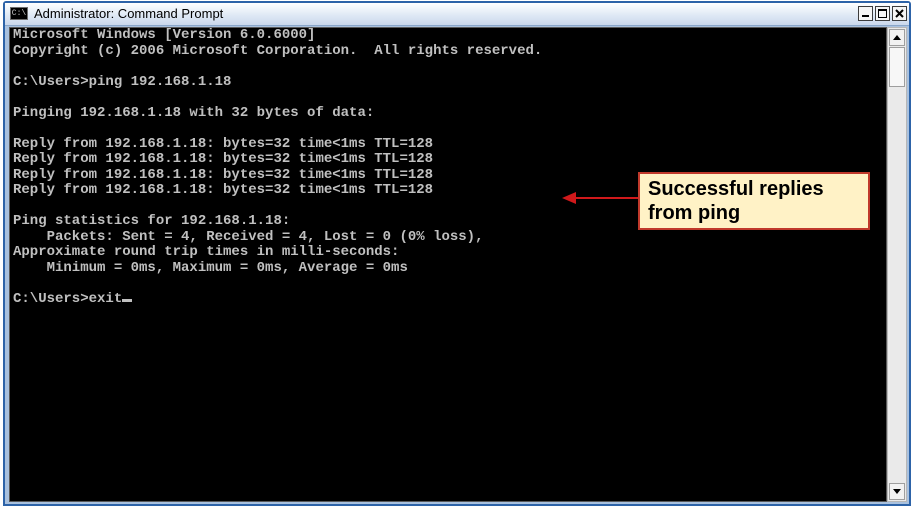 Image resolution: width=914 pixels, height=512 pixels. I want to click on annotation-line-2: from ping, so click(694, 213).